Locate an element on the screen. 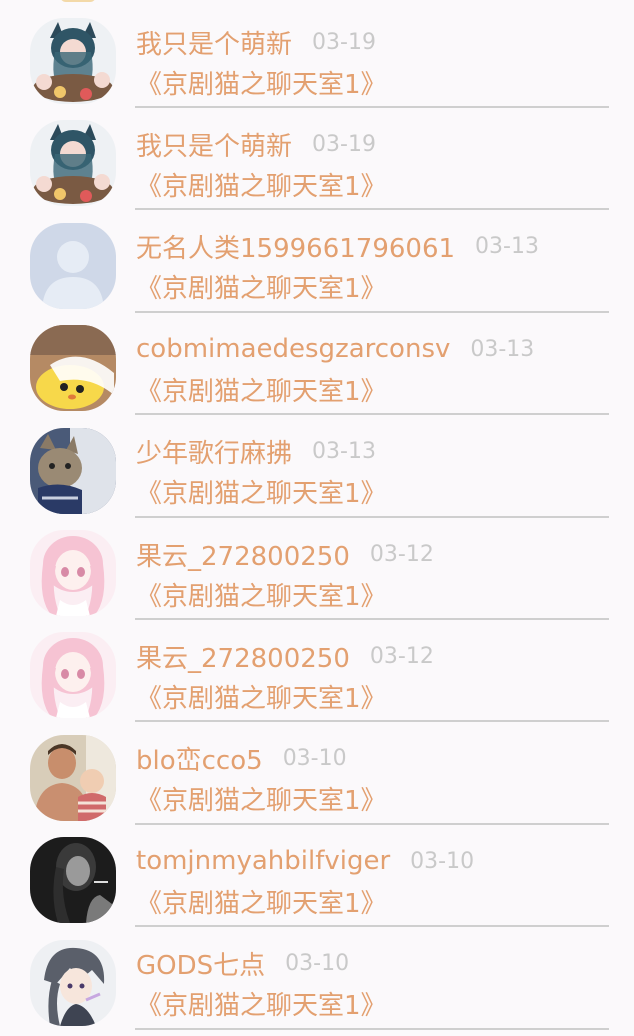  username: blo峦cco5 is located at coordinates (199, 758).